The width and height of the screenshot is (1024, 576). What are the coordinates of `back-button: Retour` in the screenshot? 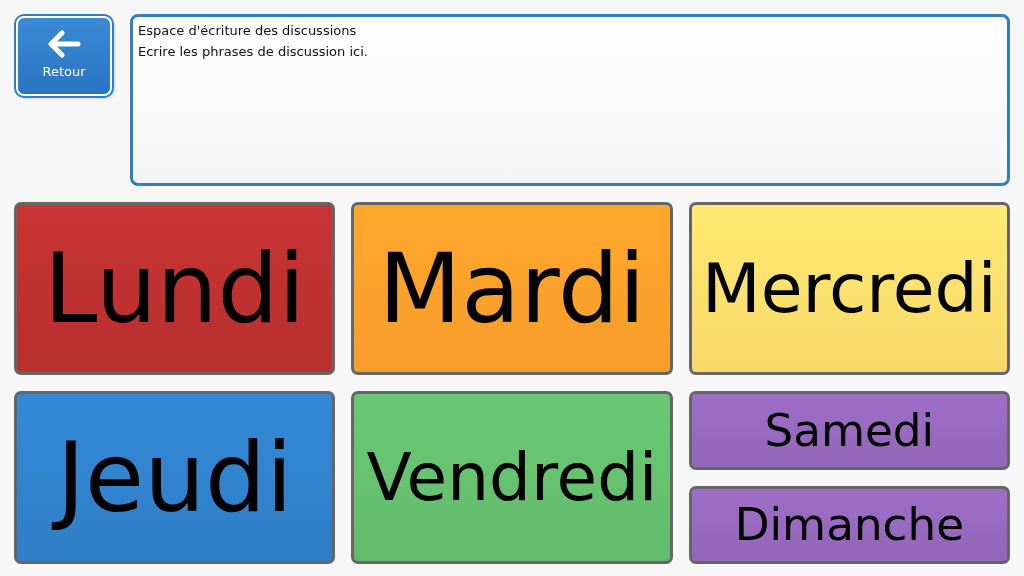 It's located at (64, 56).